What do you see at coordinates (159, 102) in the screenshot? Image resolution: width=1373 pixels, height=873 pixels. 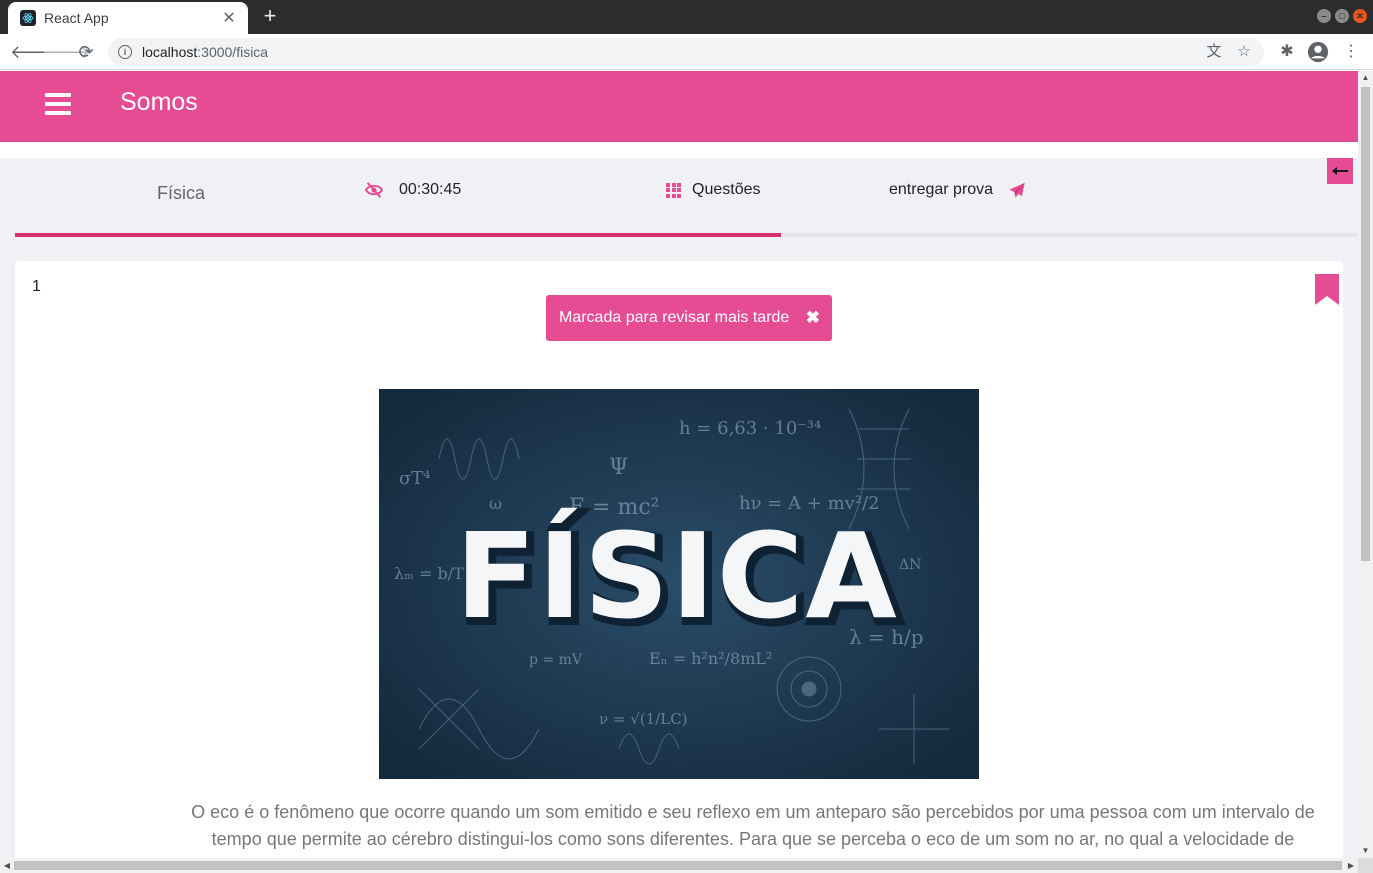 I see `app-title: Somos` at bounding box center [159, 102].